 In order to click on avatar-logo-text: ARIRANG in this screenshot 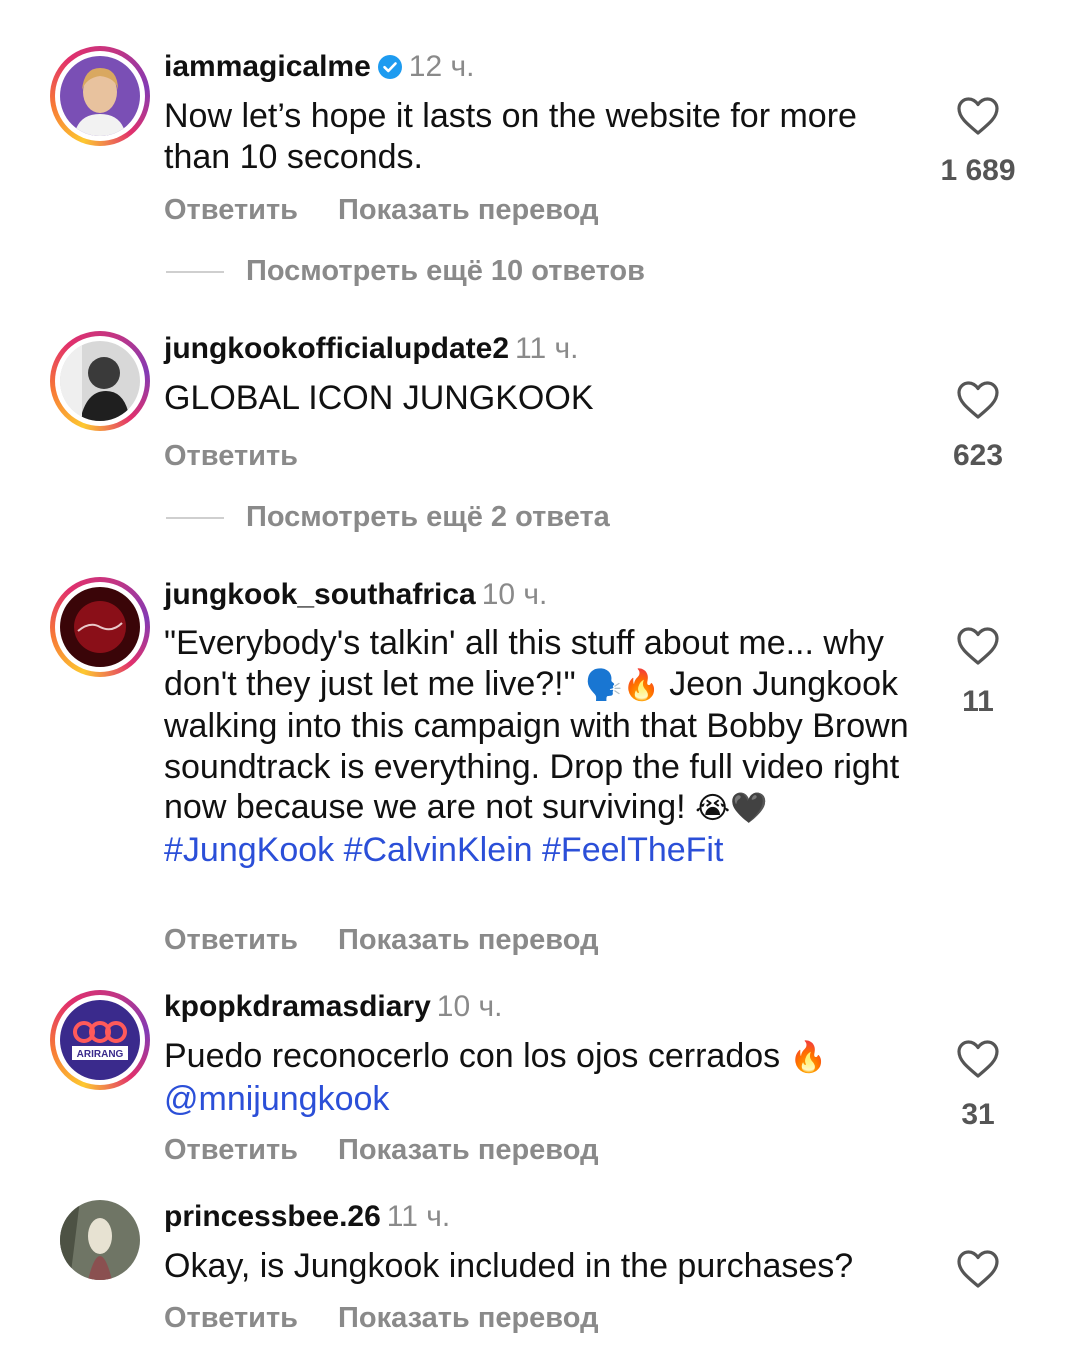, I will do `click(100, 1054)`.